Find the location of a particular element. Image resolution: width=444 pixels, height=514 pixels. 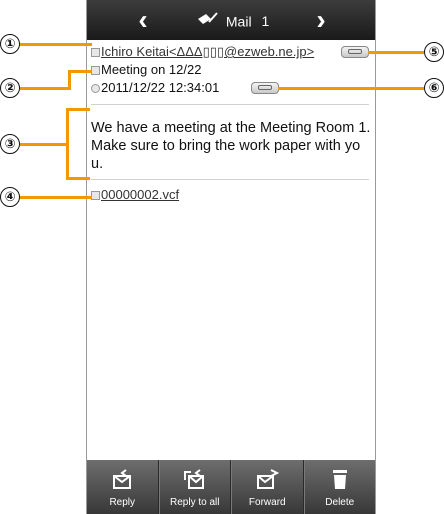

body-line: We have a meeting at the Meeting Room 1. is located at coordinates (231, 128).